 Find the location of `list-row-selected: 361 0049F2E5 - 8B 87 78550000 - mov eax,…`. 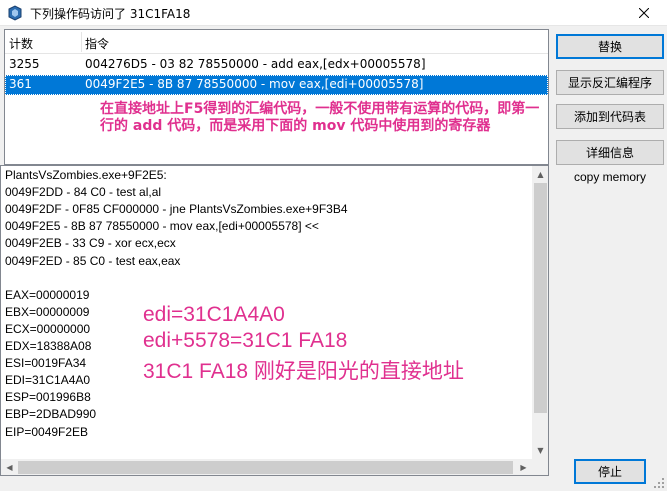

list-row-selected: 361 0049F2E5 - 8B 87 78550000 - mov eax,… is located at coordinates (276, 85).